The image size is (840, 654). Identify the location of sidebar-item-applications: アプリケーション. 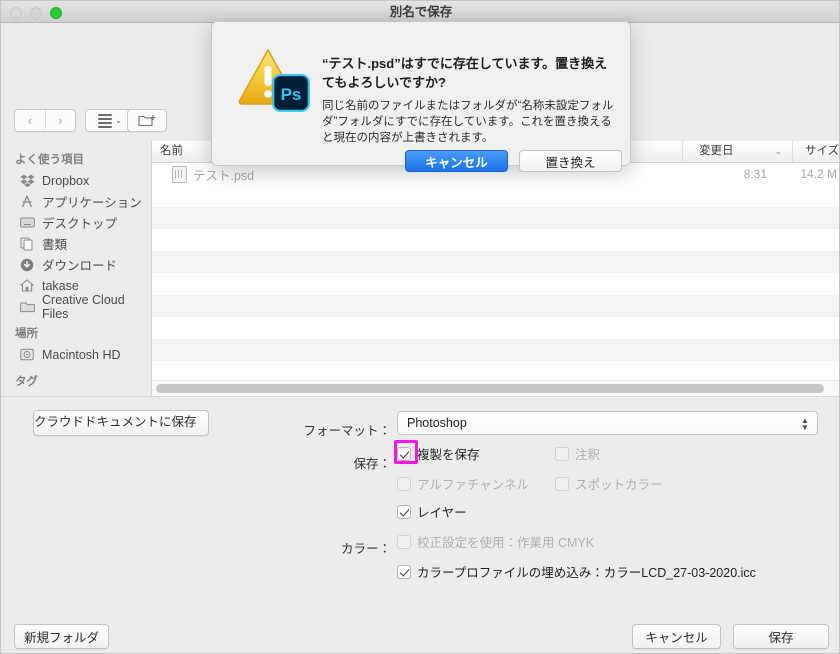
(76, 201).